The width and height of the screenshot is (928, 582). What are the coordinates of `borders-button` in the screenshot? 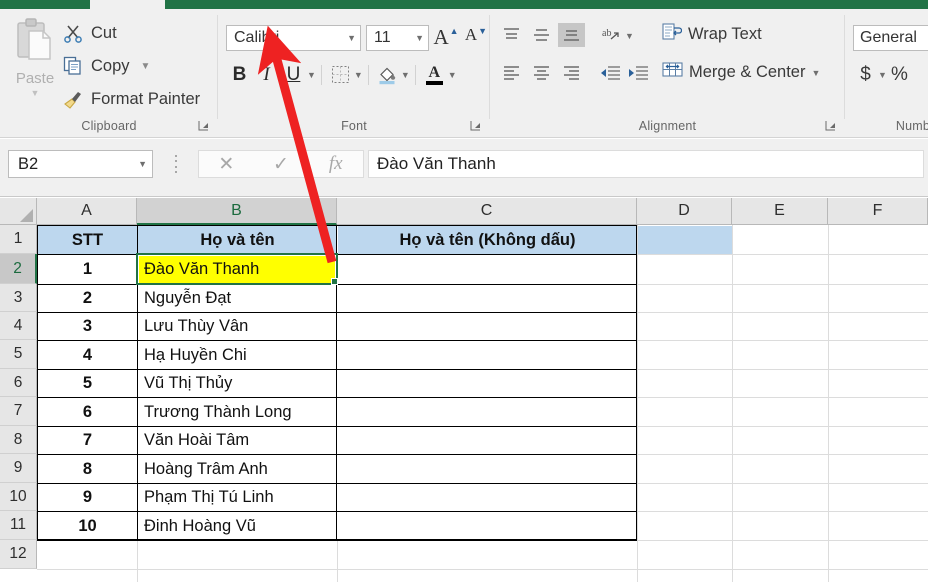 It's located at (340, 74).